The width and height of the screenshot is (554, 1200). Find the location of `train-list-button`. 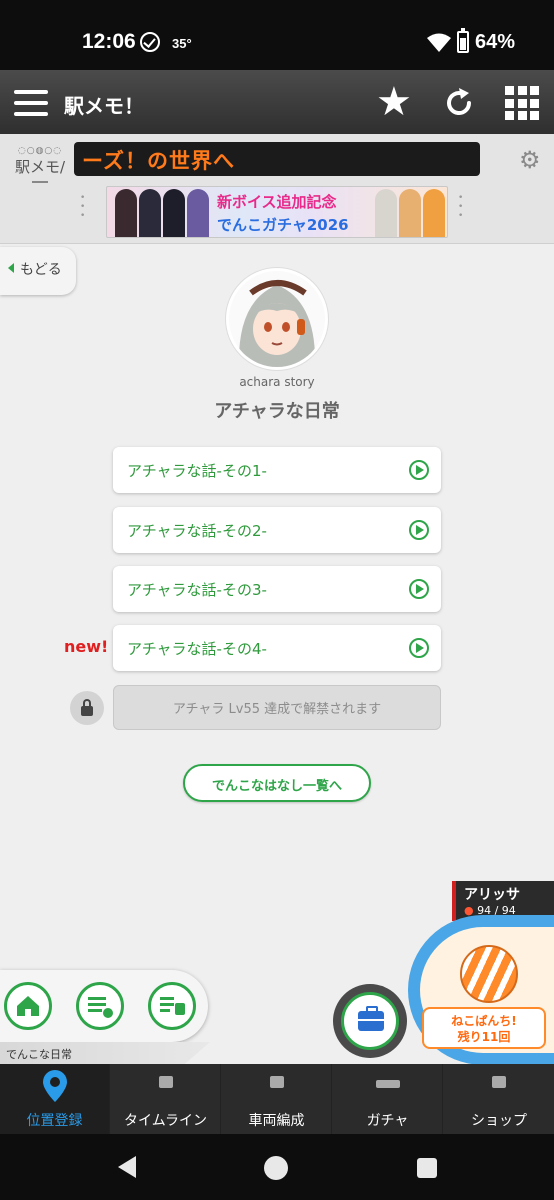

train-list-button is located at coordinates (172, 1006).